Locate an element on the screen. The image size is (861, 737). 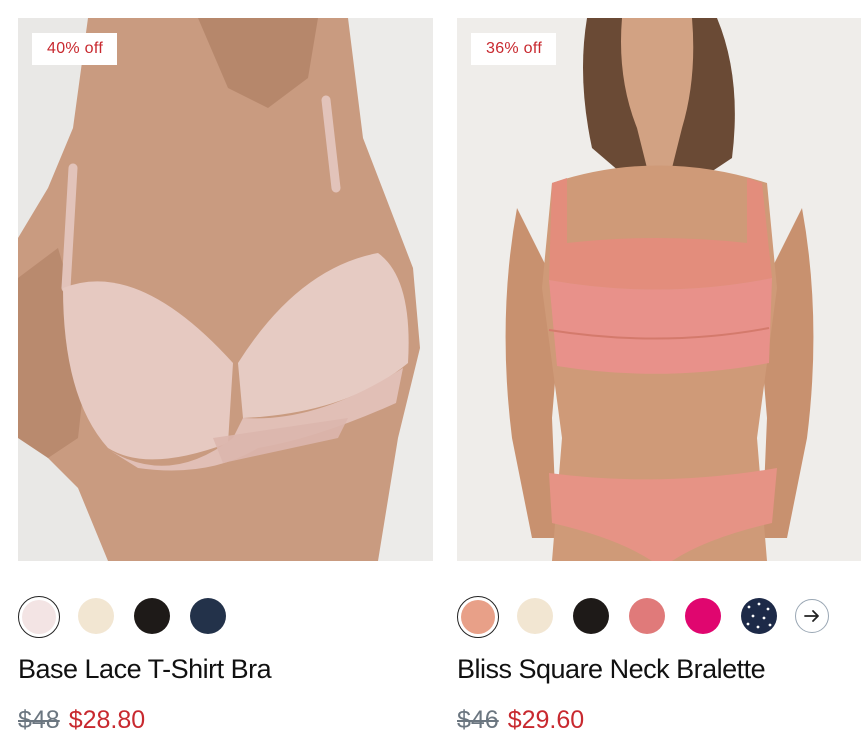
original-price: $48 is located at coordinates (39, 720).